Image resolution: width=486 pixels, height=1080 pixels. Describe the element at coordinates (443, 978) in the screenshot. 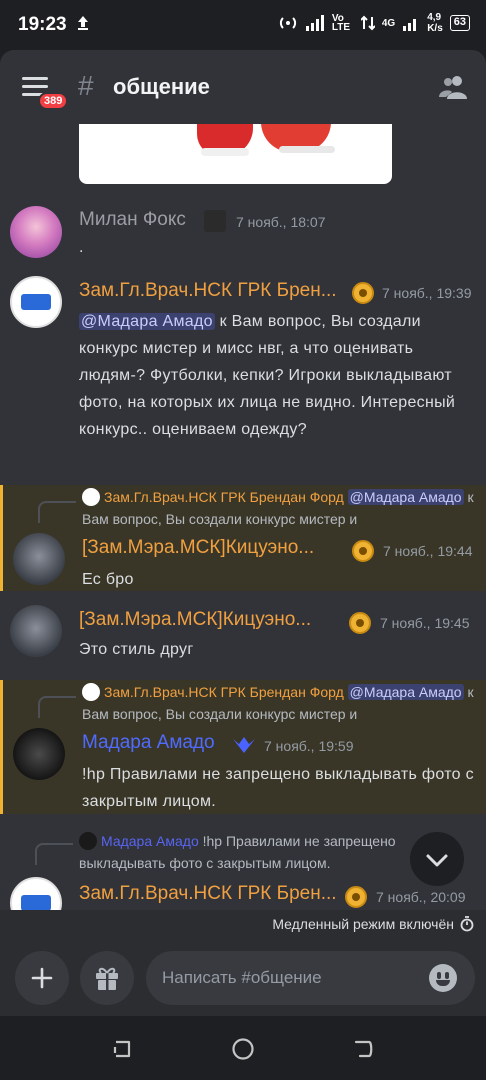

I see `emoji-icon` at that location.